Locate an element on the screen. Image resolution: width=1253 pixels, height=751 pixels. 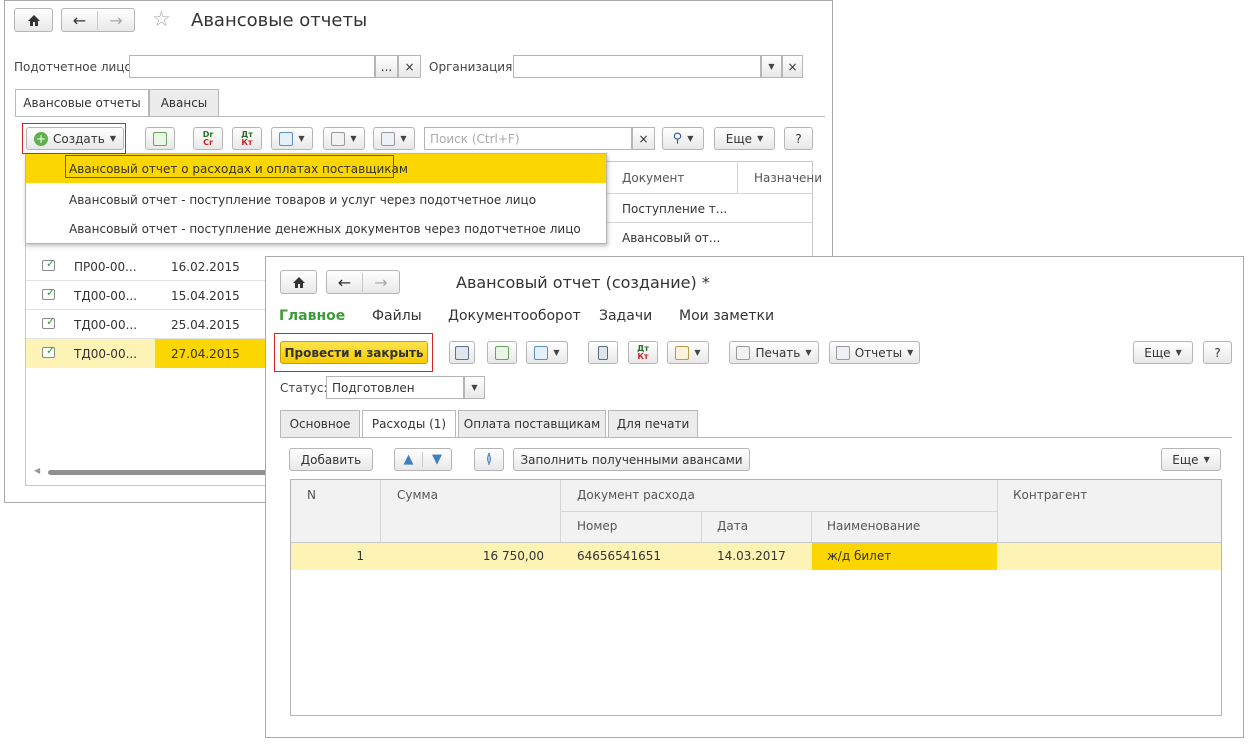
table-row-selected: ✓ ТД00-00... 27.04.2015 is located at coordinates (156, 353).